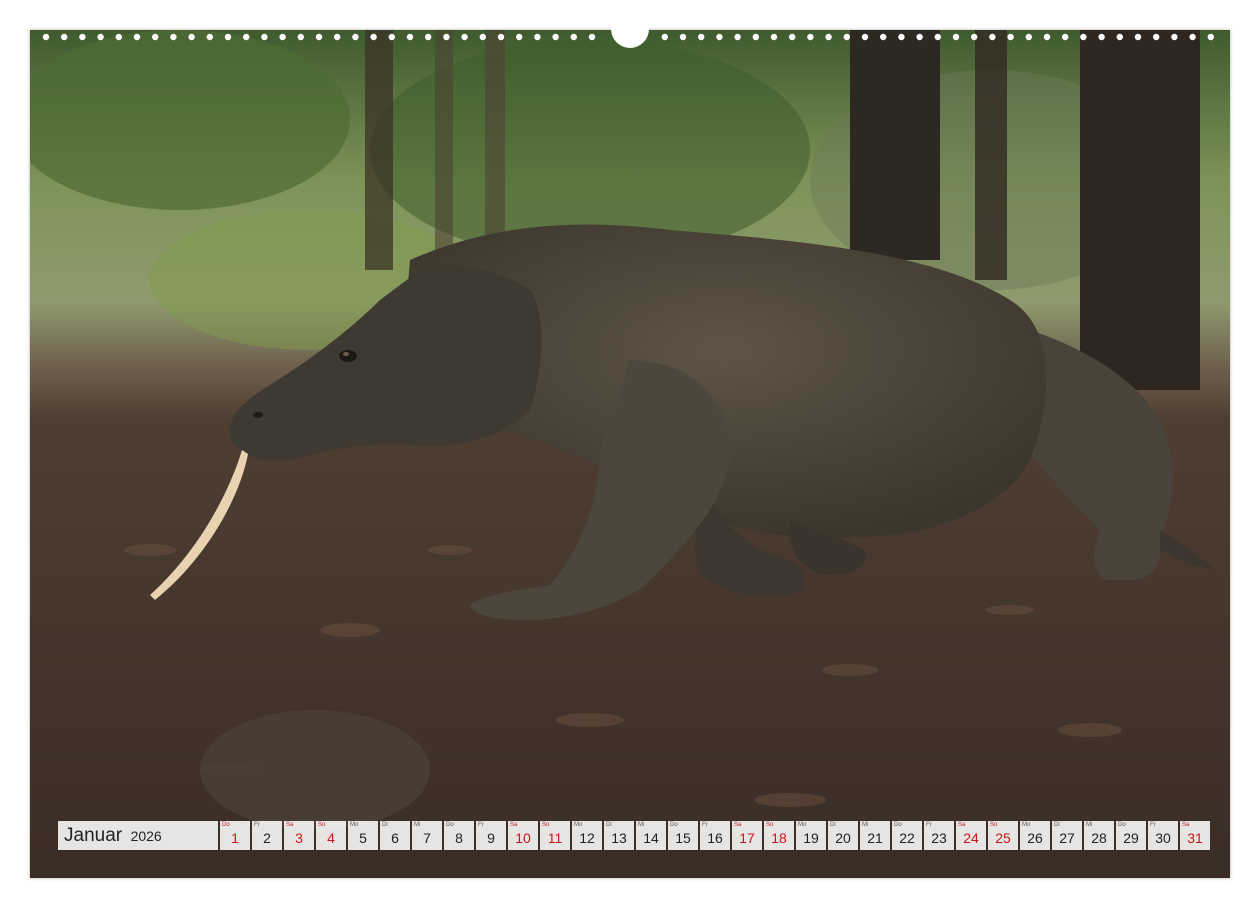 This screenshot has height=908, width=1260. I want to click on day-number: 3, so click(299, 838).